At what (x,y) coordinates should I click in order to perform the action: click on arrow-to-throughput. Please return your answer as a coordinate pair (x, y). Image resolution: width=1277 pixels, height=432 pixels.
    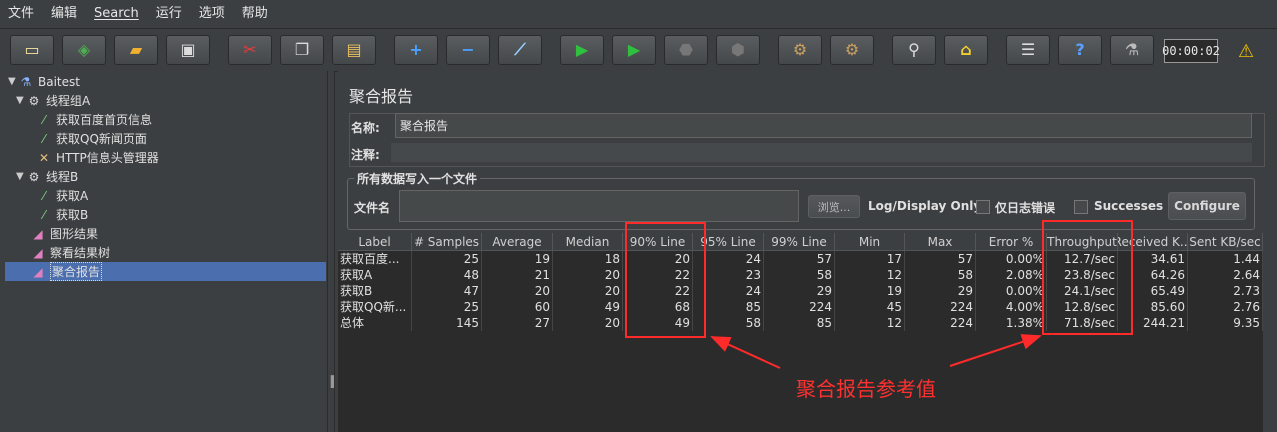
    Looking at the image, I should click on (995, 350).